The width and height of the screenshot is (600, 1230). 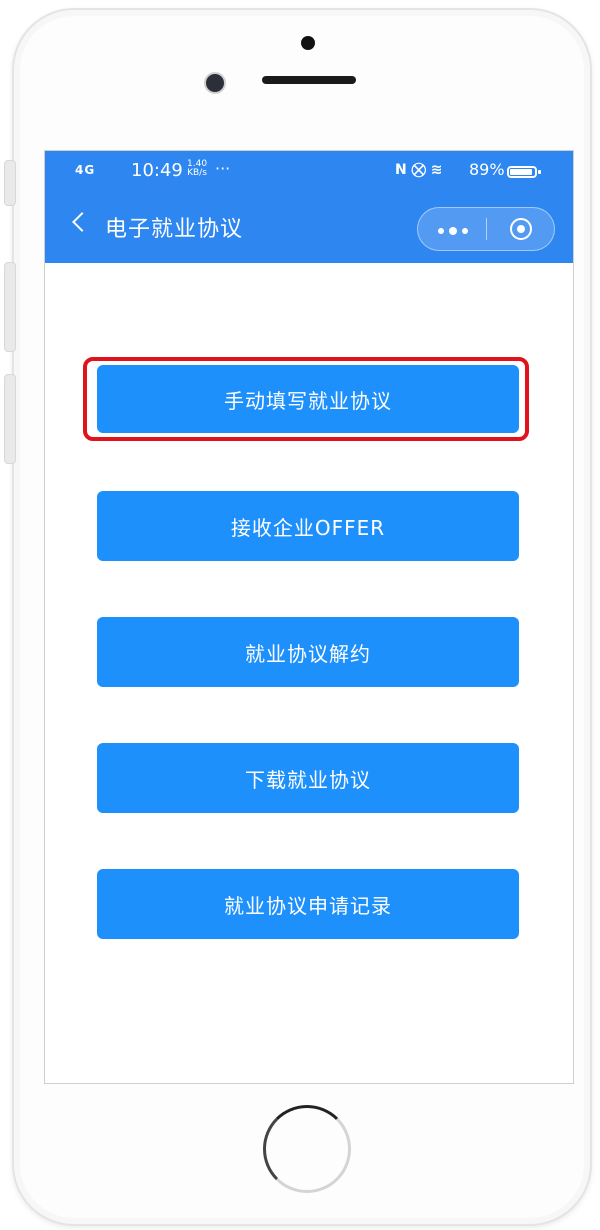 What do you see at coordinates (215, 83) in the screenshot?
I see `front-camera` at bounding box center [215, 83].